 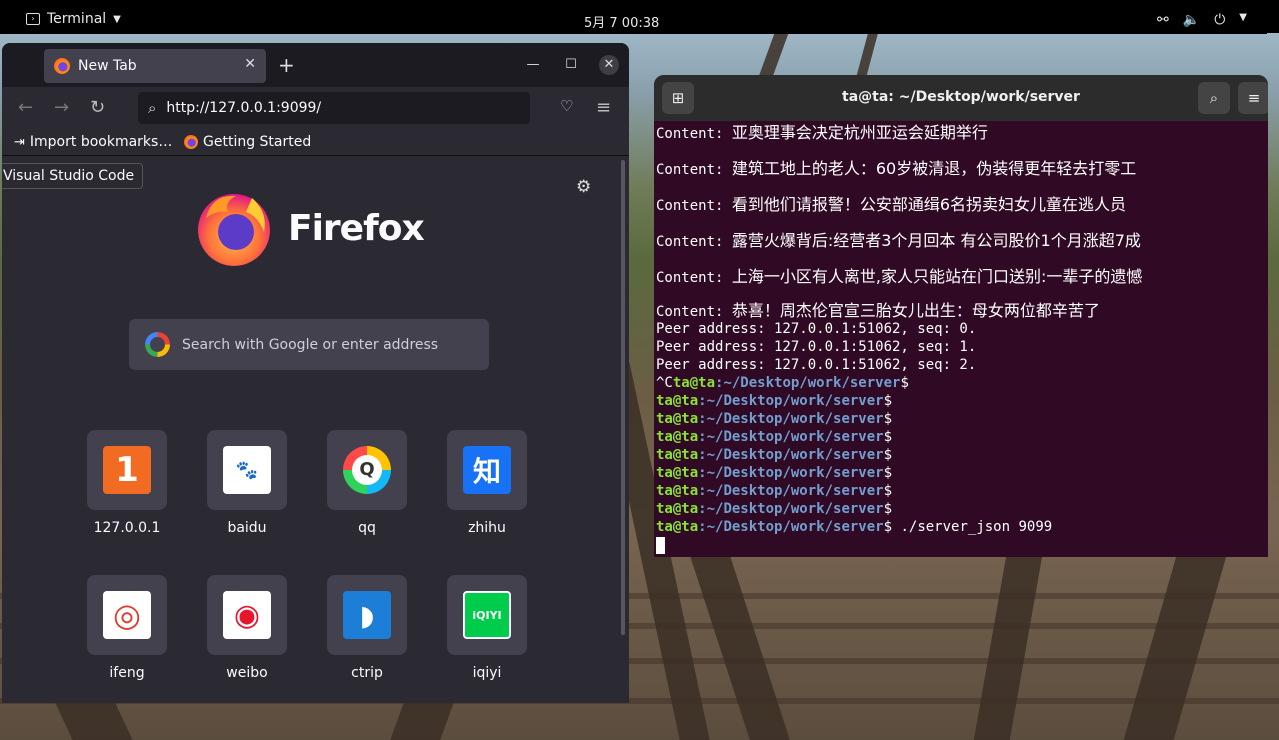 I want to click on firefox-wordmark: Firefox, so click(x=356, y=228).